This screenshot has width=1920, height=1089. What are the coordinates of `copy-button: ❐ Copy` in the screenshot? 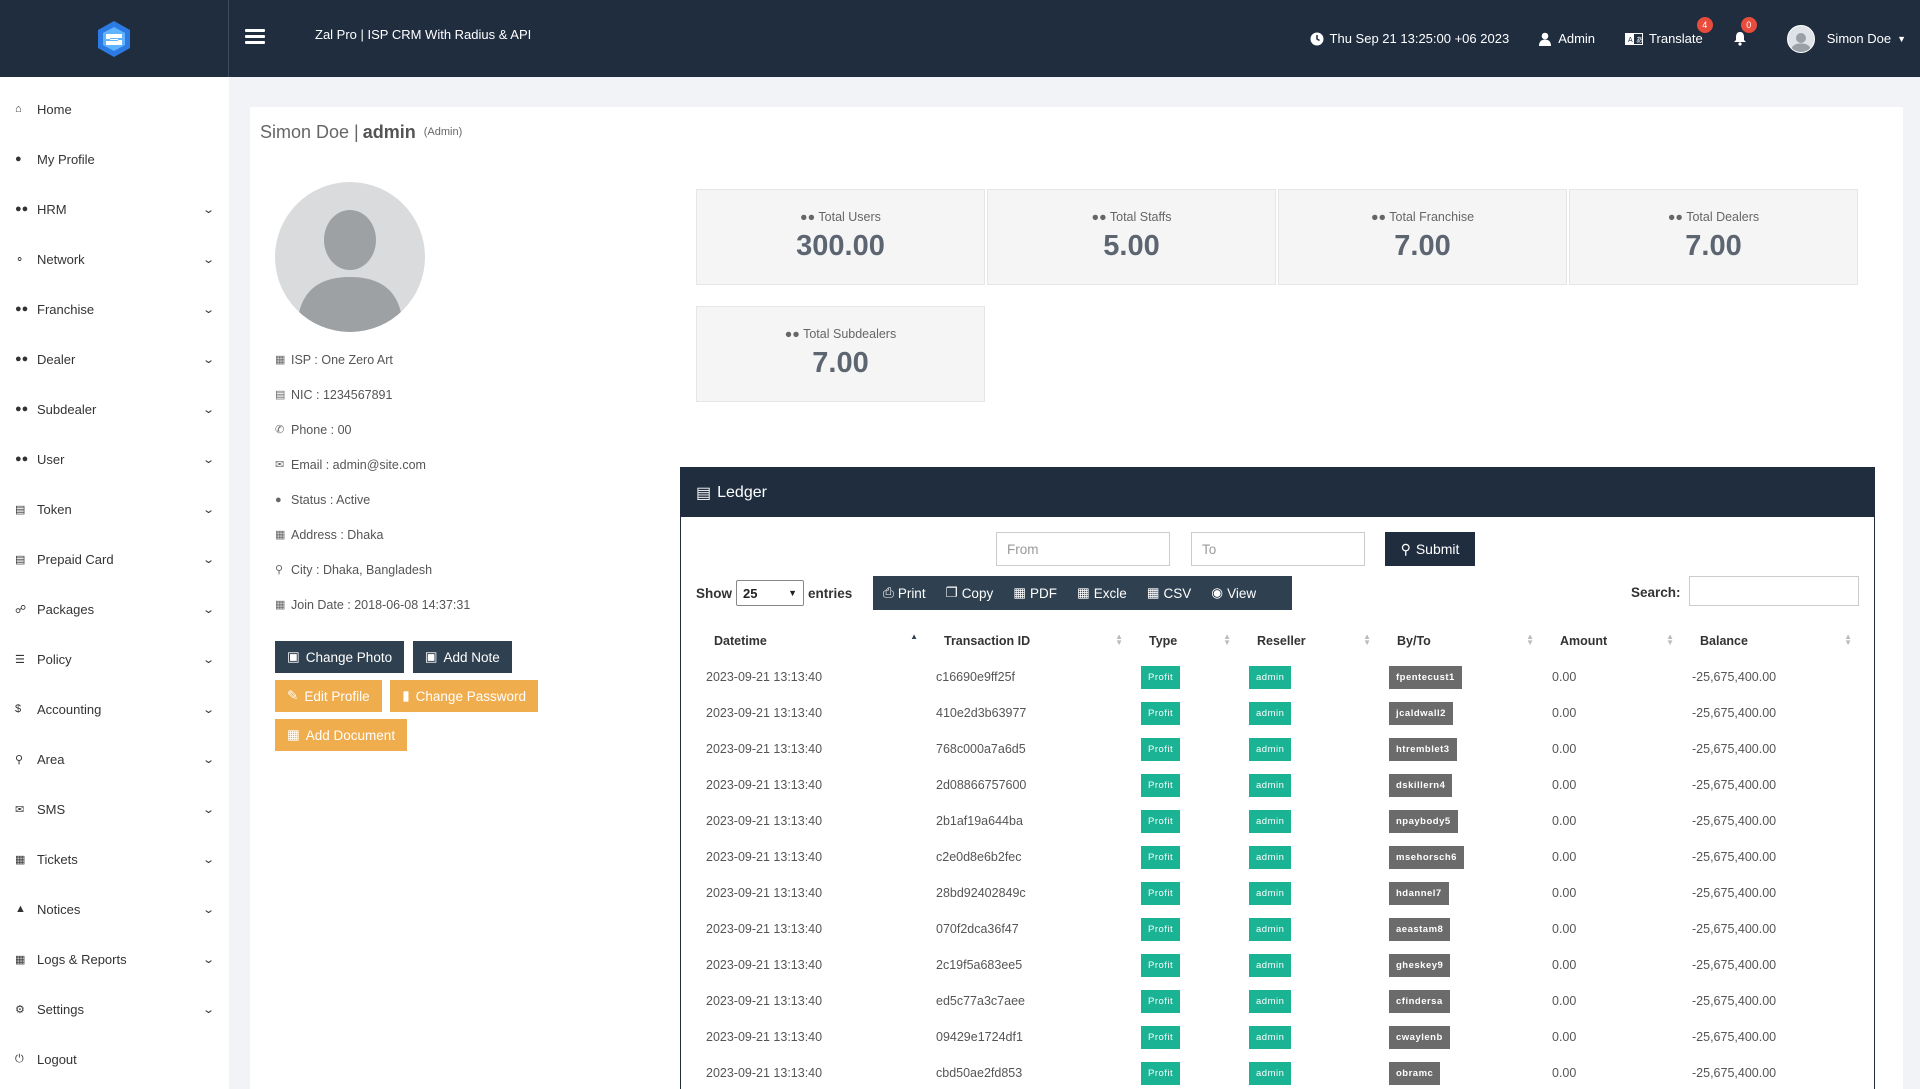 It's located at (970, 593).